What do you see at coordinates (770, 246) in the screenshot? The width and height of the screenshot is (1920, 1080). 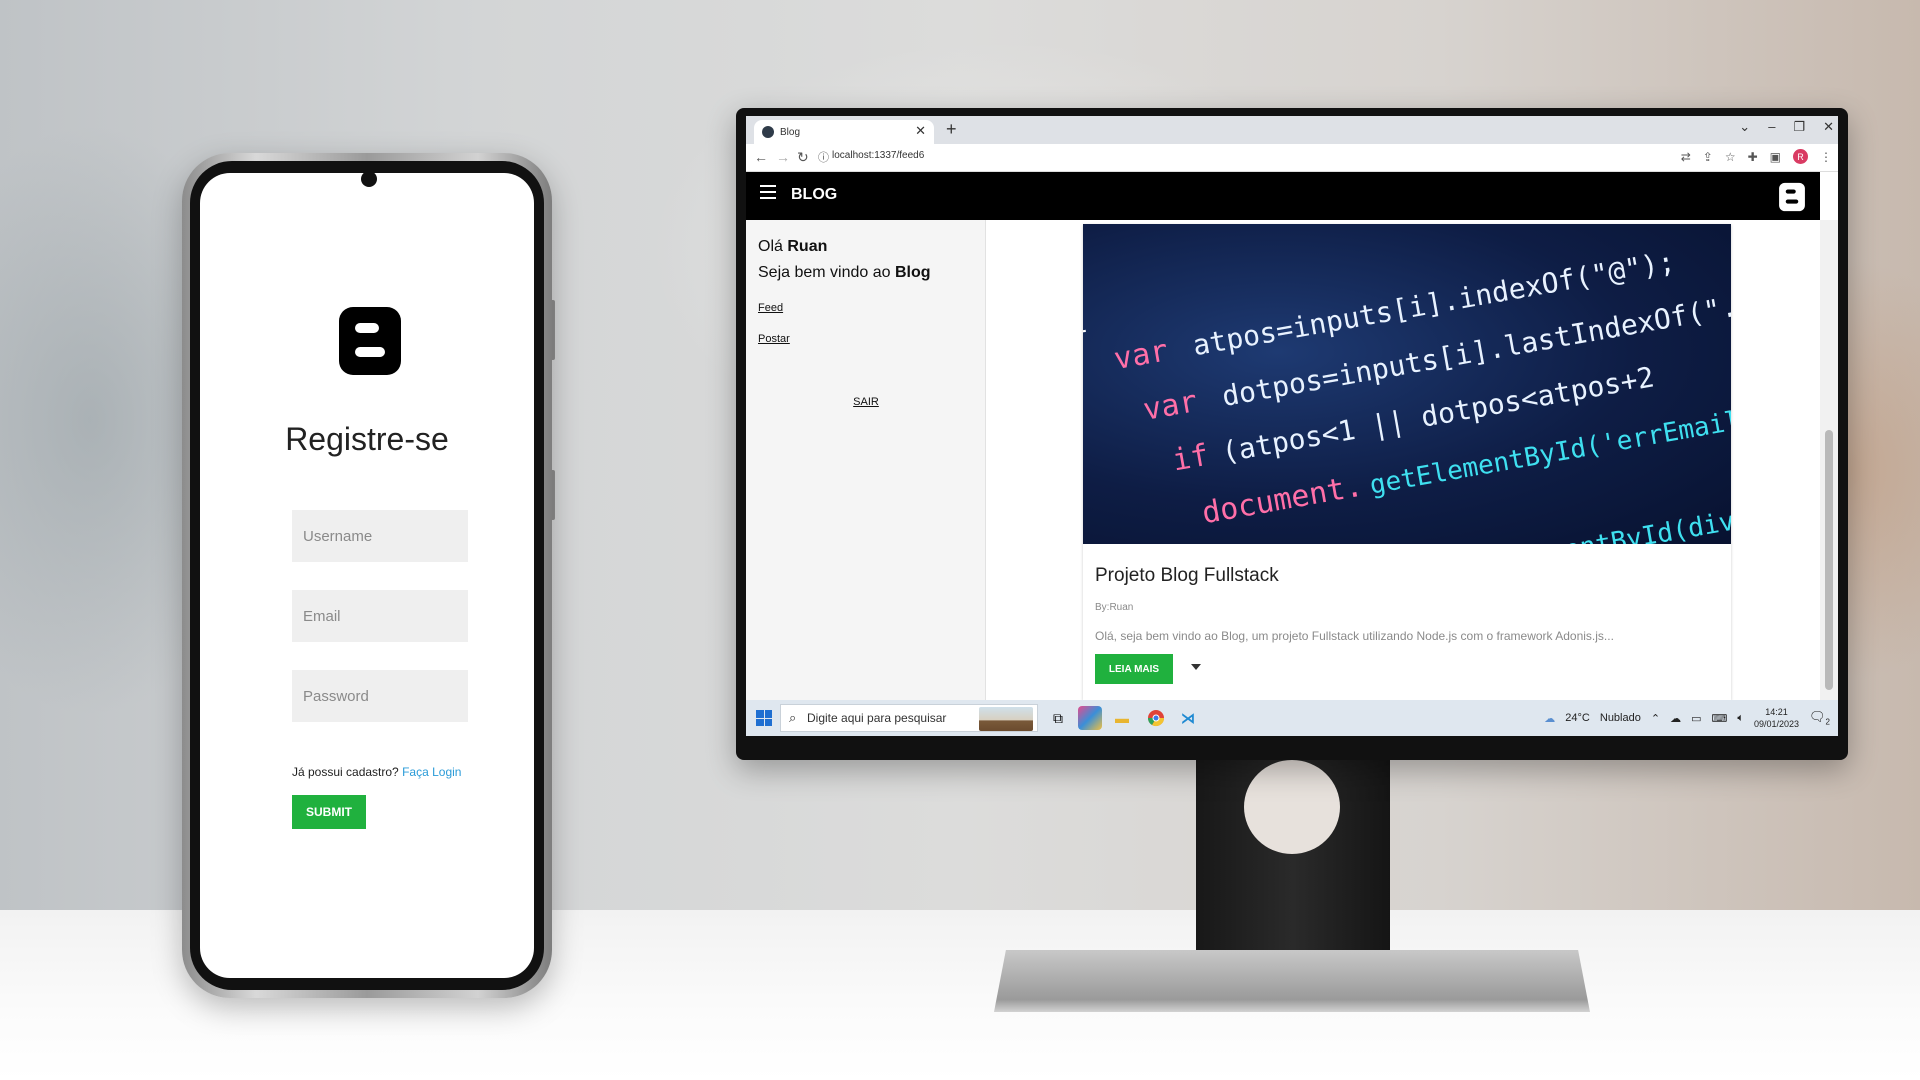 I see `greeting-prefix: Olá` at bounding box center [770, 246].